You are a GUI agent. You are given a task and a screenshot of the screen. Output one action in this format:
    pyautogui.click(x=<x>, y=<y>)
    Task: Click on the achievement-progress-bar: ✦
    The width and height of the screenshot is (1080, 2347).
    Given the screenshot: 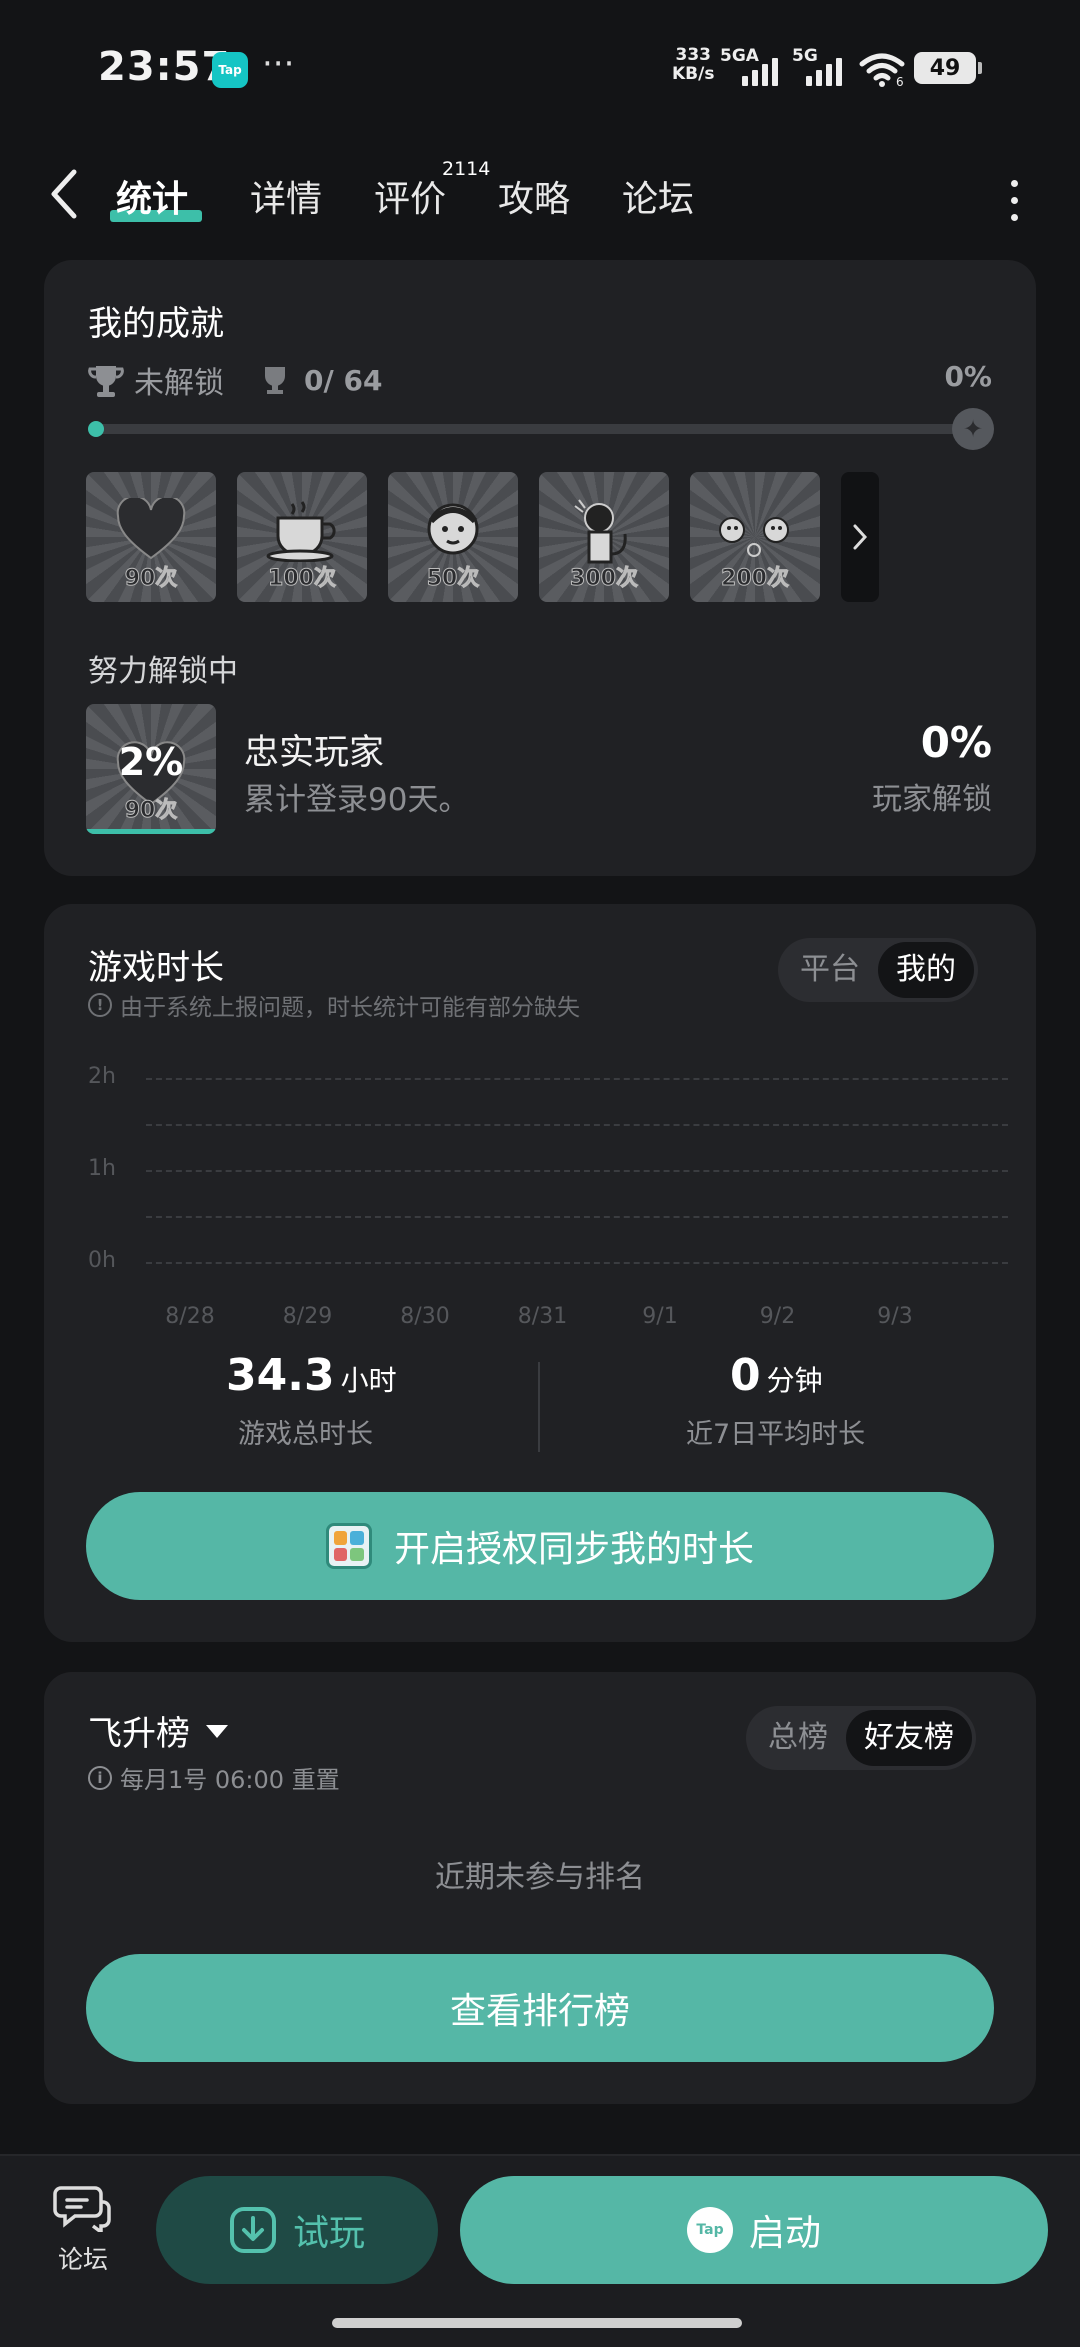 What is the action you would take?
    pyautogui.click(x=541, y=429)
    